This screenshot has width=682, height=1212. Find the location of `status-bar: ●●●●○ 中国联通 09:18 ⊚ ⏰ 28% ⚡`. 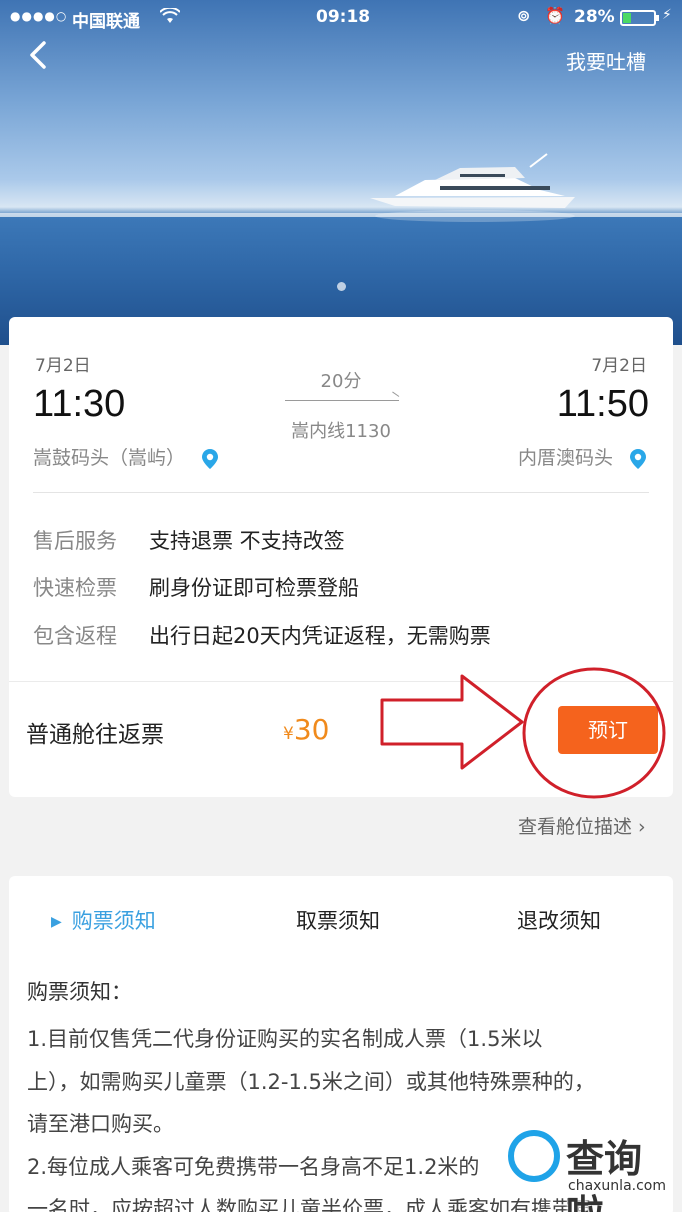

status-bar: ●●●●○ 中国联通 09:18 ⊚ ⏰ 28% ⚡ is located at coordinates (341, 18).